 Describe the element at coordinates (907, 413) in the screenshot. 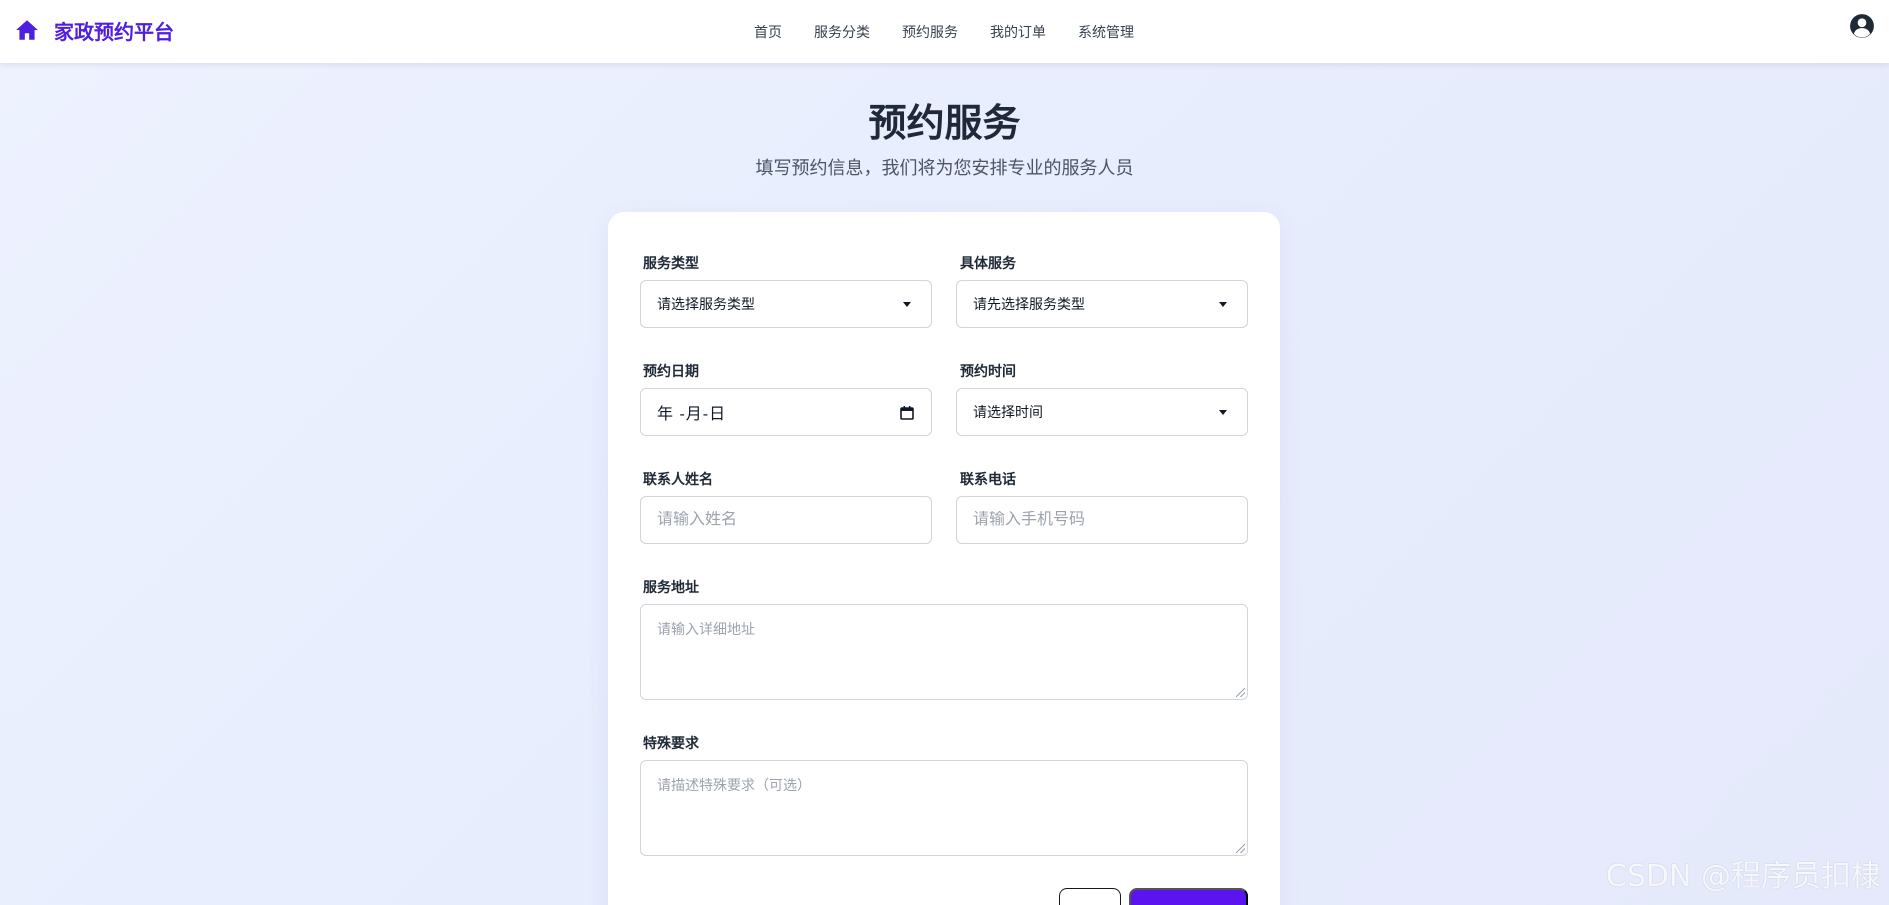

I see `calendar-icon` at that location.